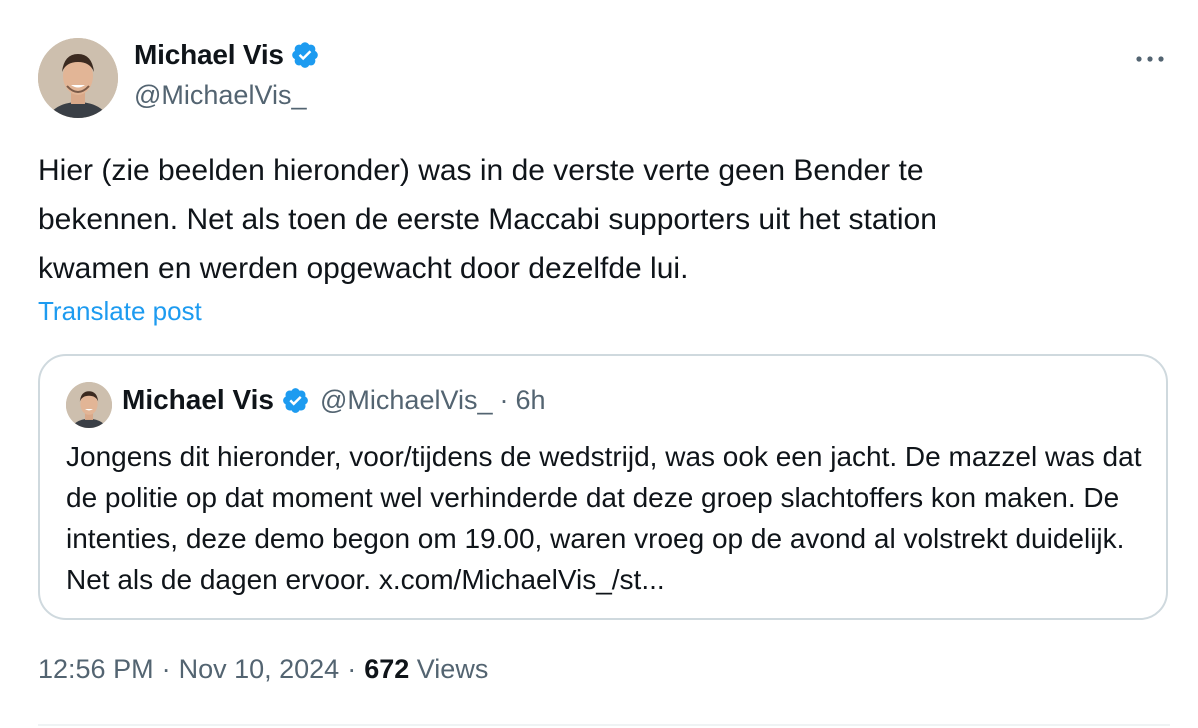 Image resolution: width=1198 pixels, height=728 pixels. What do you see at coordinates (209, 55) in the screenshot?
I see `author-name: Michael Vis` at bounding box center [209, 55].